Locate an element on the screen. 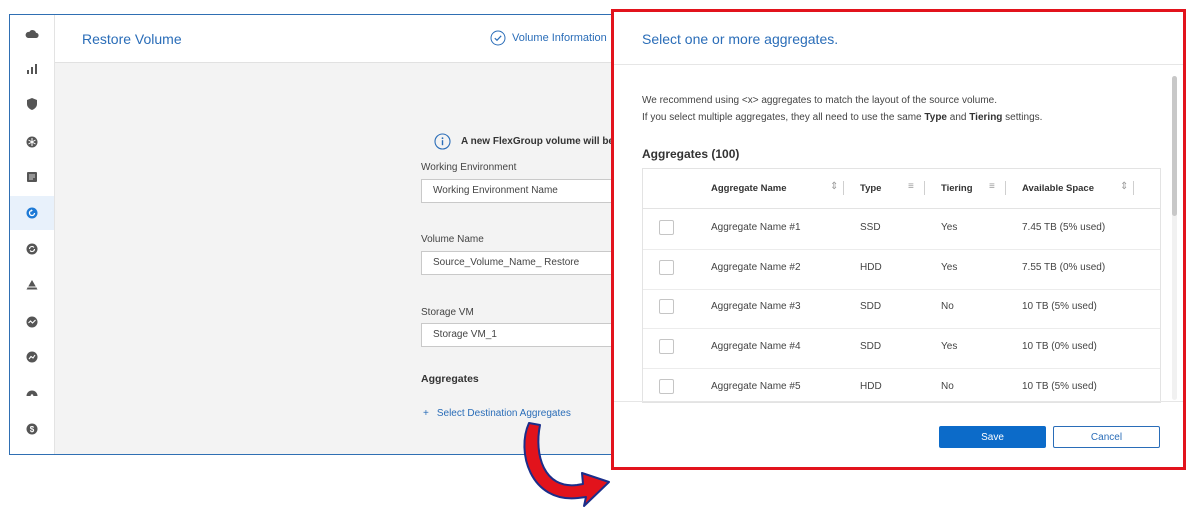  storage-vm-label: Storage VM is located at coordinates (447, 312).